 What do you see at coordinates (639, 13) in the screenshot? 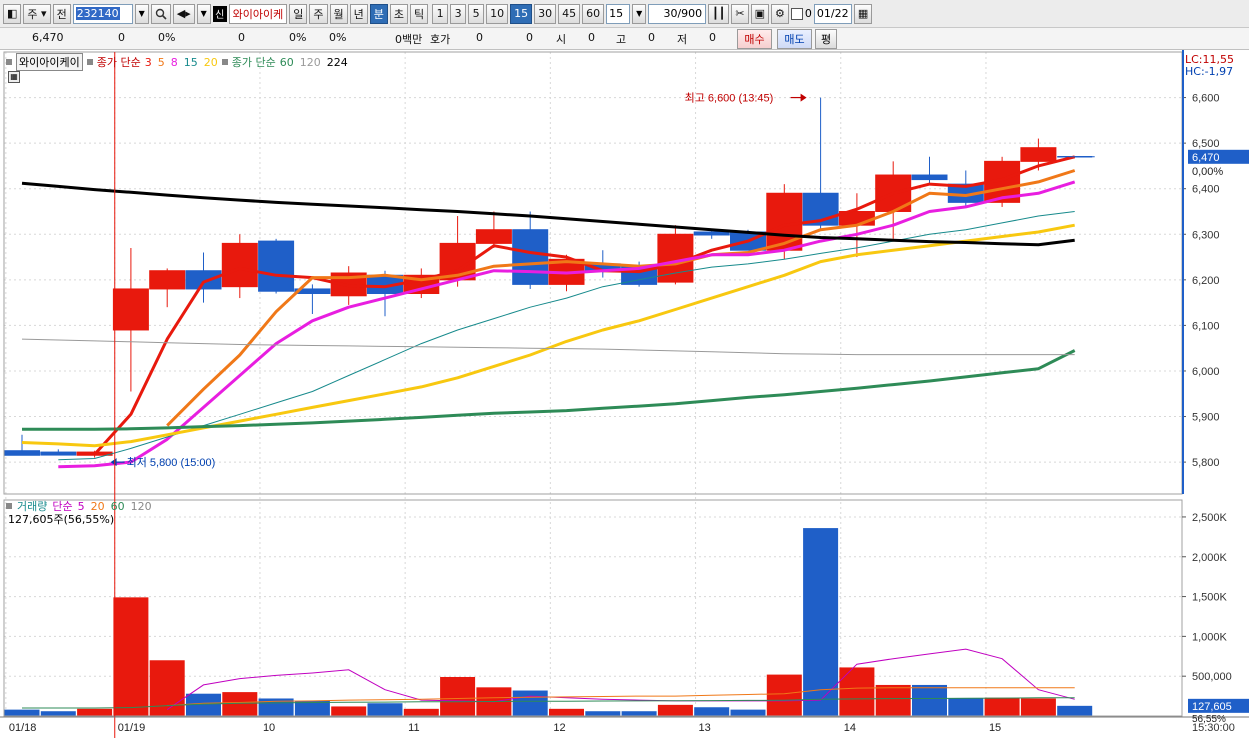
I see `interval-dropdown-icon: ▼` at bounding box center [639, 13].